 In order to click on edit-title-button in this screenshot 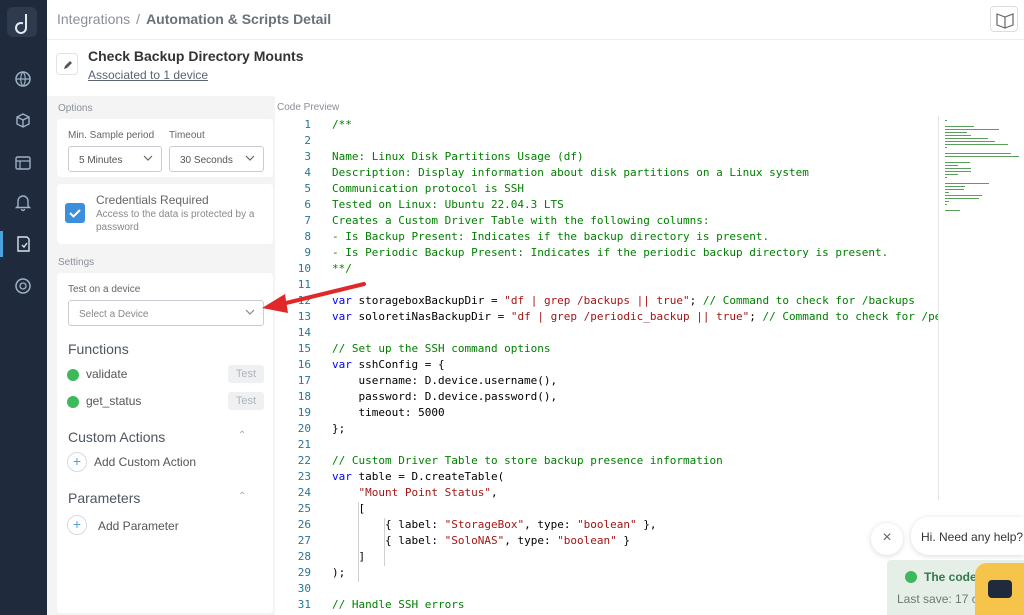, I will do `click(67, 64)`.